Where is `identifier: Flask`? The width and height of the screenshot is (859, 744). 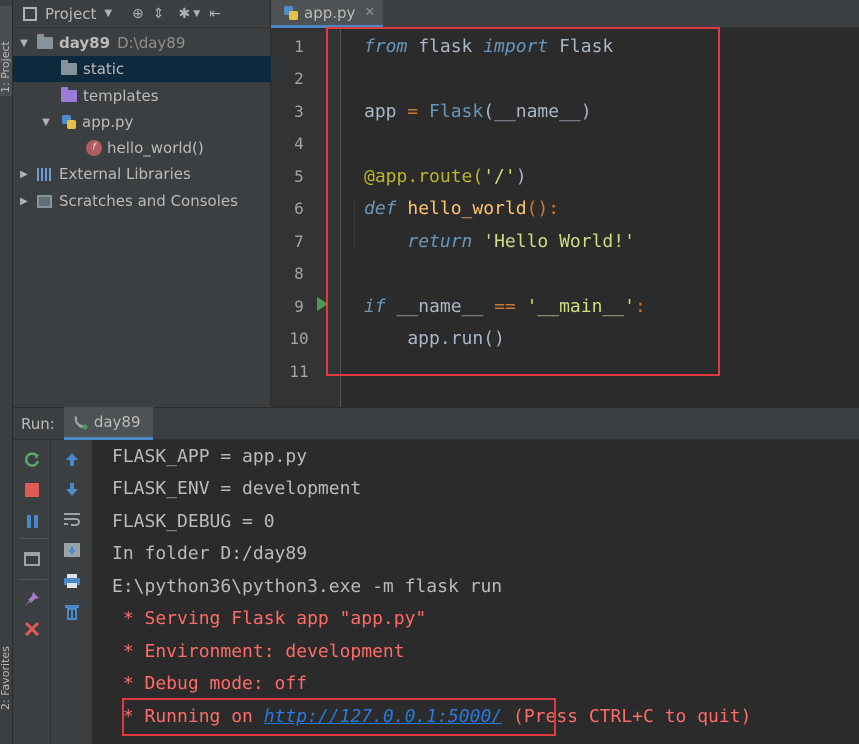 identifier: Flask is located at coordinates (581, 46).